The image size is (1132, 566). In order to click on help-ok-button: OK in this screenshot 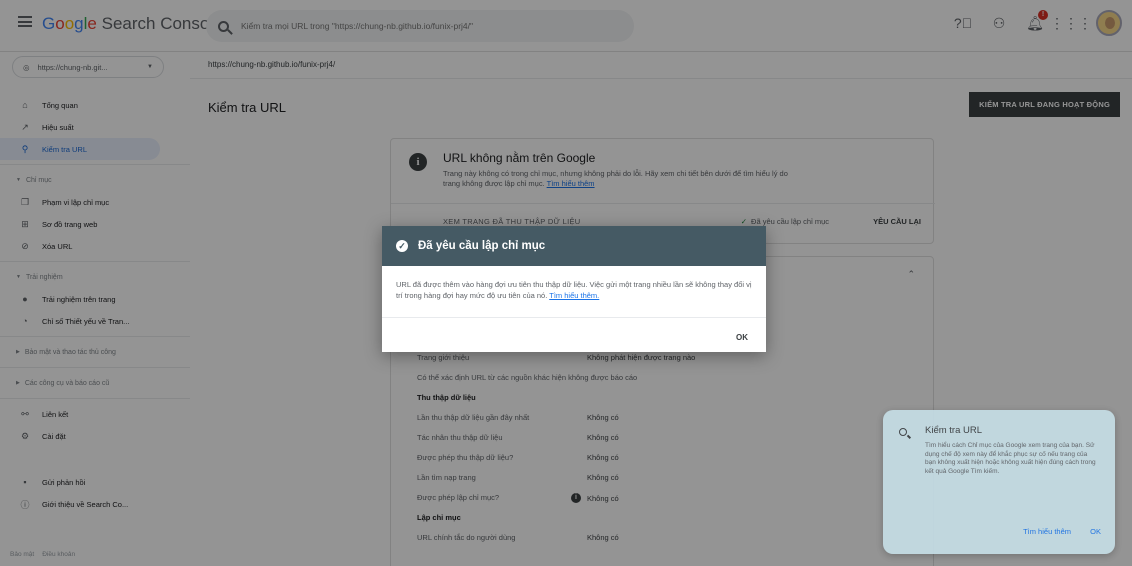, I will do `click(1095, 531)`.